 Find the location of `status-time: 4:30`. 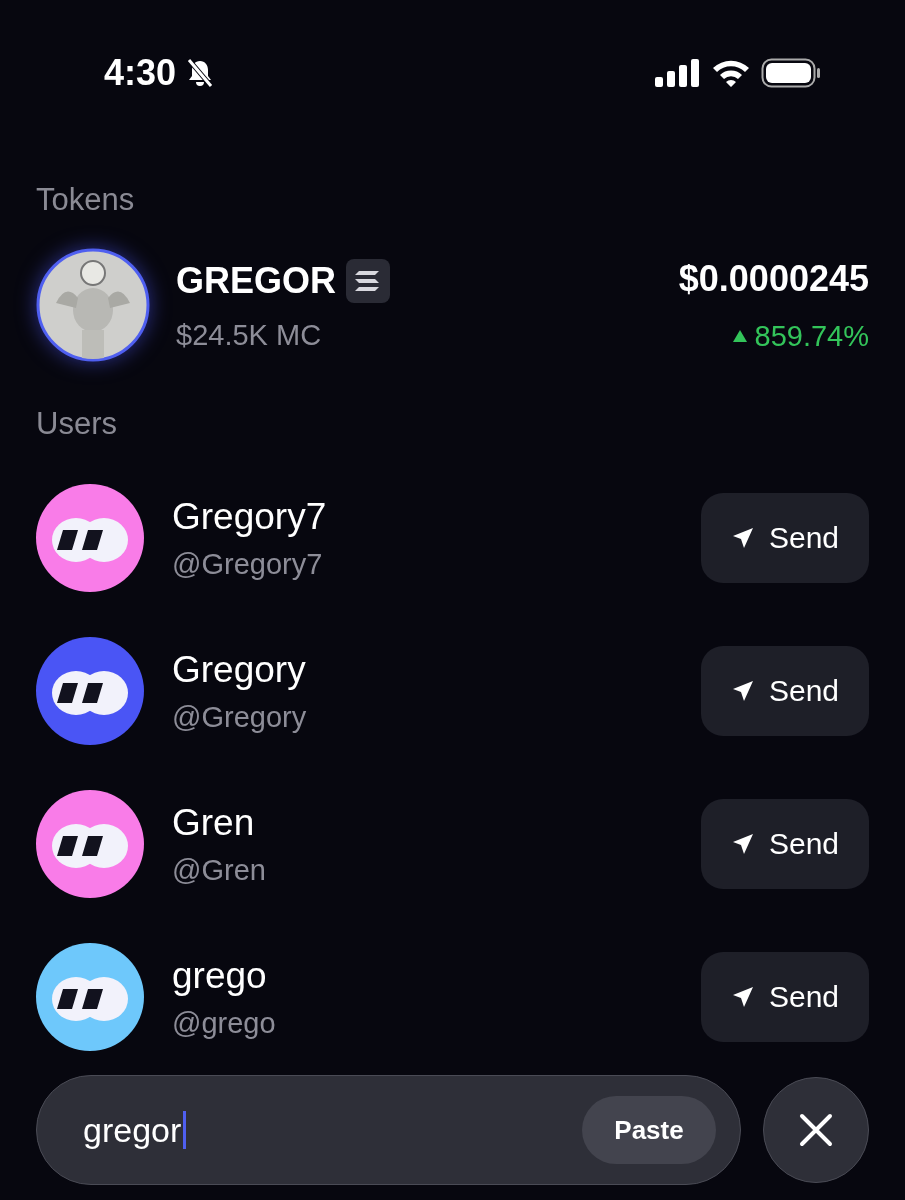

status-time: 4:30 is located at coordinates (140, 73).